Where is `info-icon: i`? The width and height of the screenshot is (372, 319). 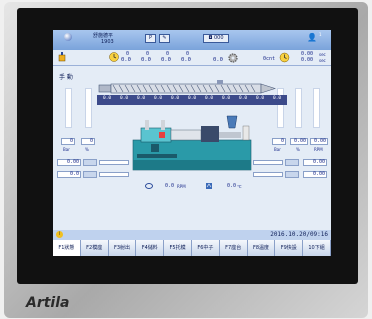 info-icon: i is located at coordinates (59, 234).